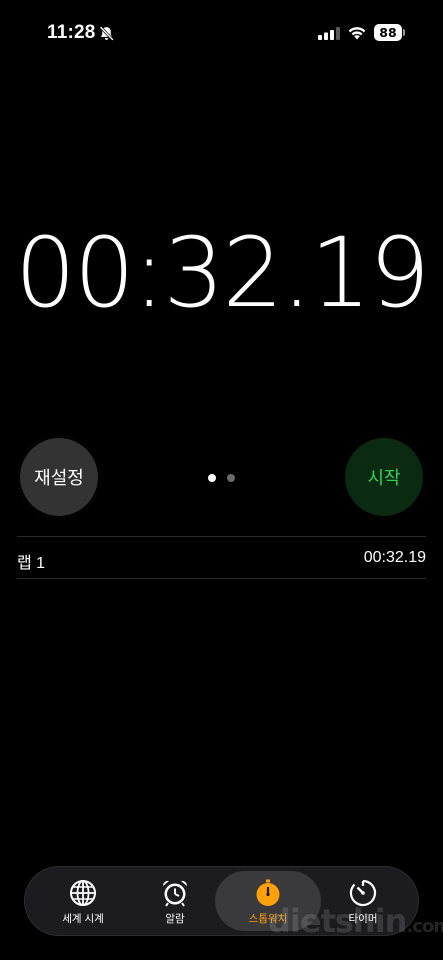 Image resolution: width=443 pixels, height=960 pixels. I want to click on lap-label: 랩 1, so click(31, 563).